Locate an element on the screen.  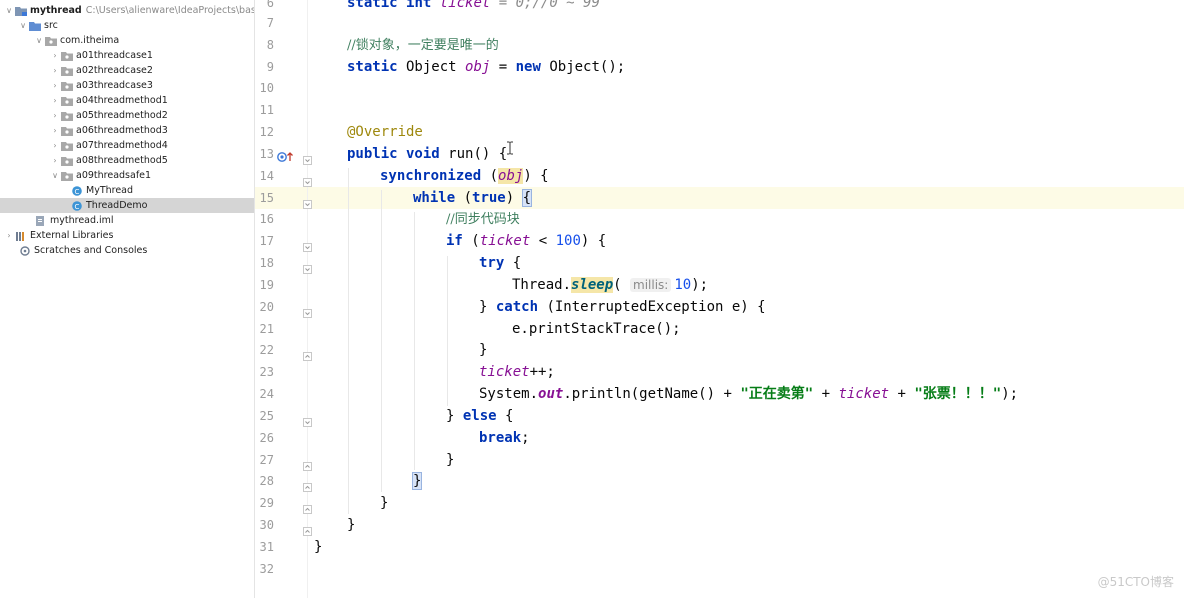
tree-item-subpackage: › a03threadcase3 is located at coordinates (127, 85).